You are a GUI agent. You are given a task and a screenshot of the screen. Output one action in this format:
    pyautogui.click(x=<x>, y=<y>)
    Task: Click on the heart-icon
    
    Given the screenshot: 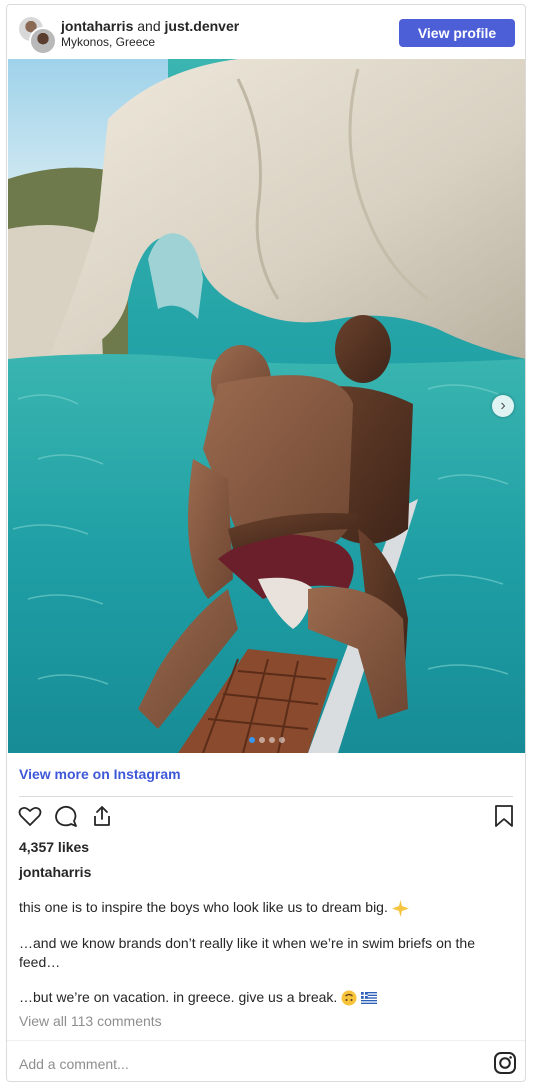 What is the action you would take?
    pyautogui.click(x=30, y=816)
    